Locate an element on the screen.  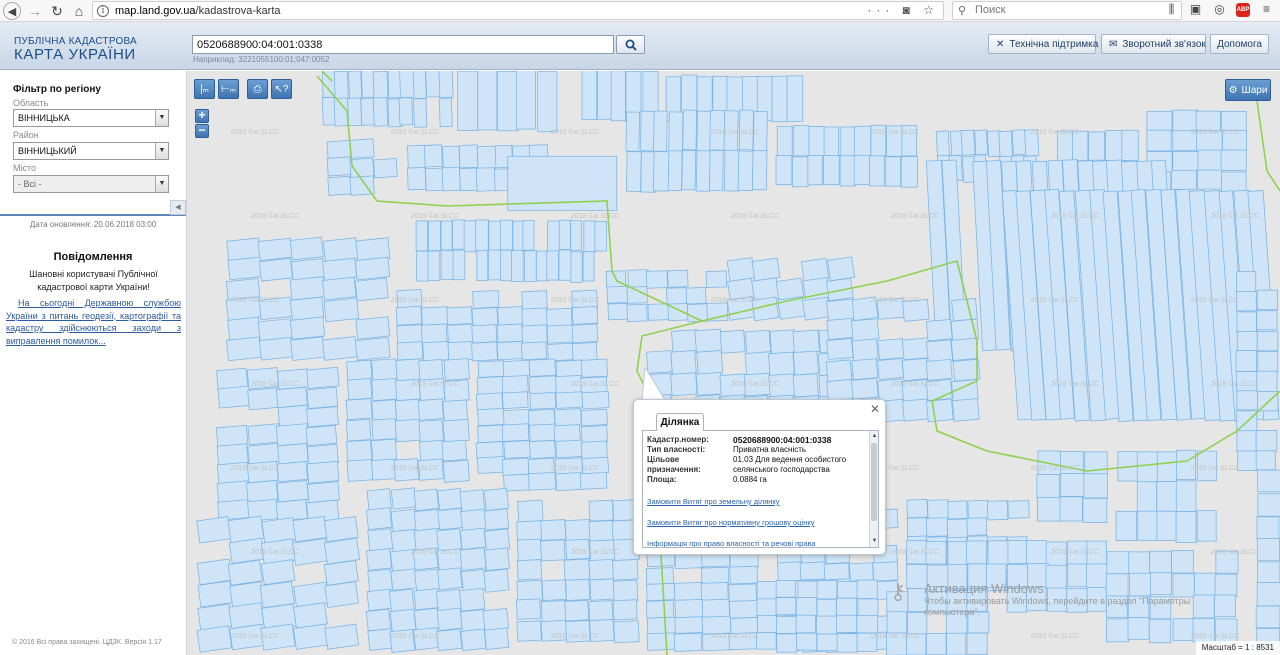
city-select: - Всі - ▼ is located at coordinates (91, 184).